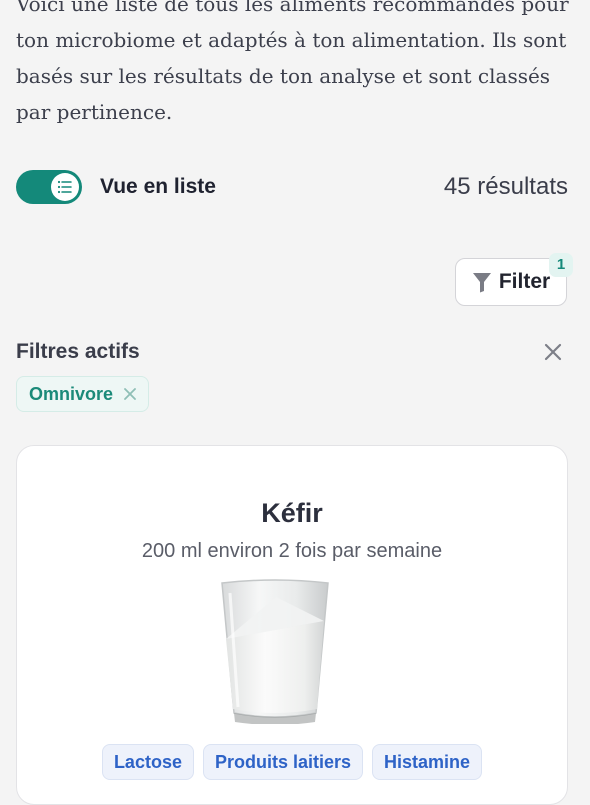 This screenshot has height=805, width=590. I want to click on filter-chip-omnivore: Omnivore, so click(83, 394).